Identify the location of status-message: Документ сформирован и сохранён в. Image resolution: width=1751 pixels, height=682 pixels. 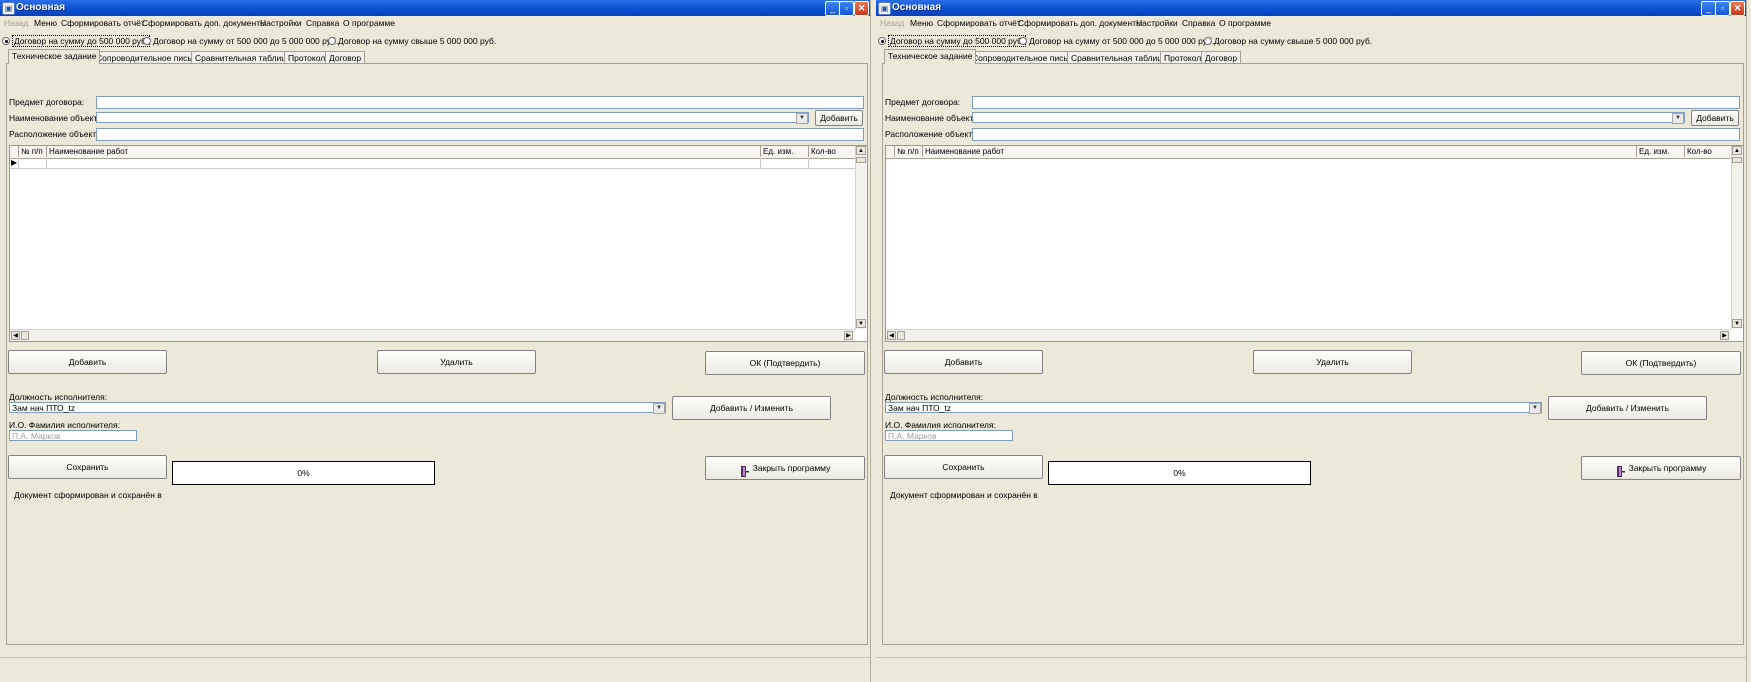
(964, 495).